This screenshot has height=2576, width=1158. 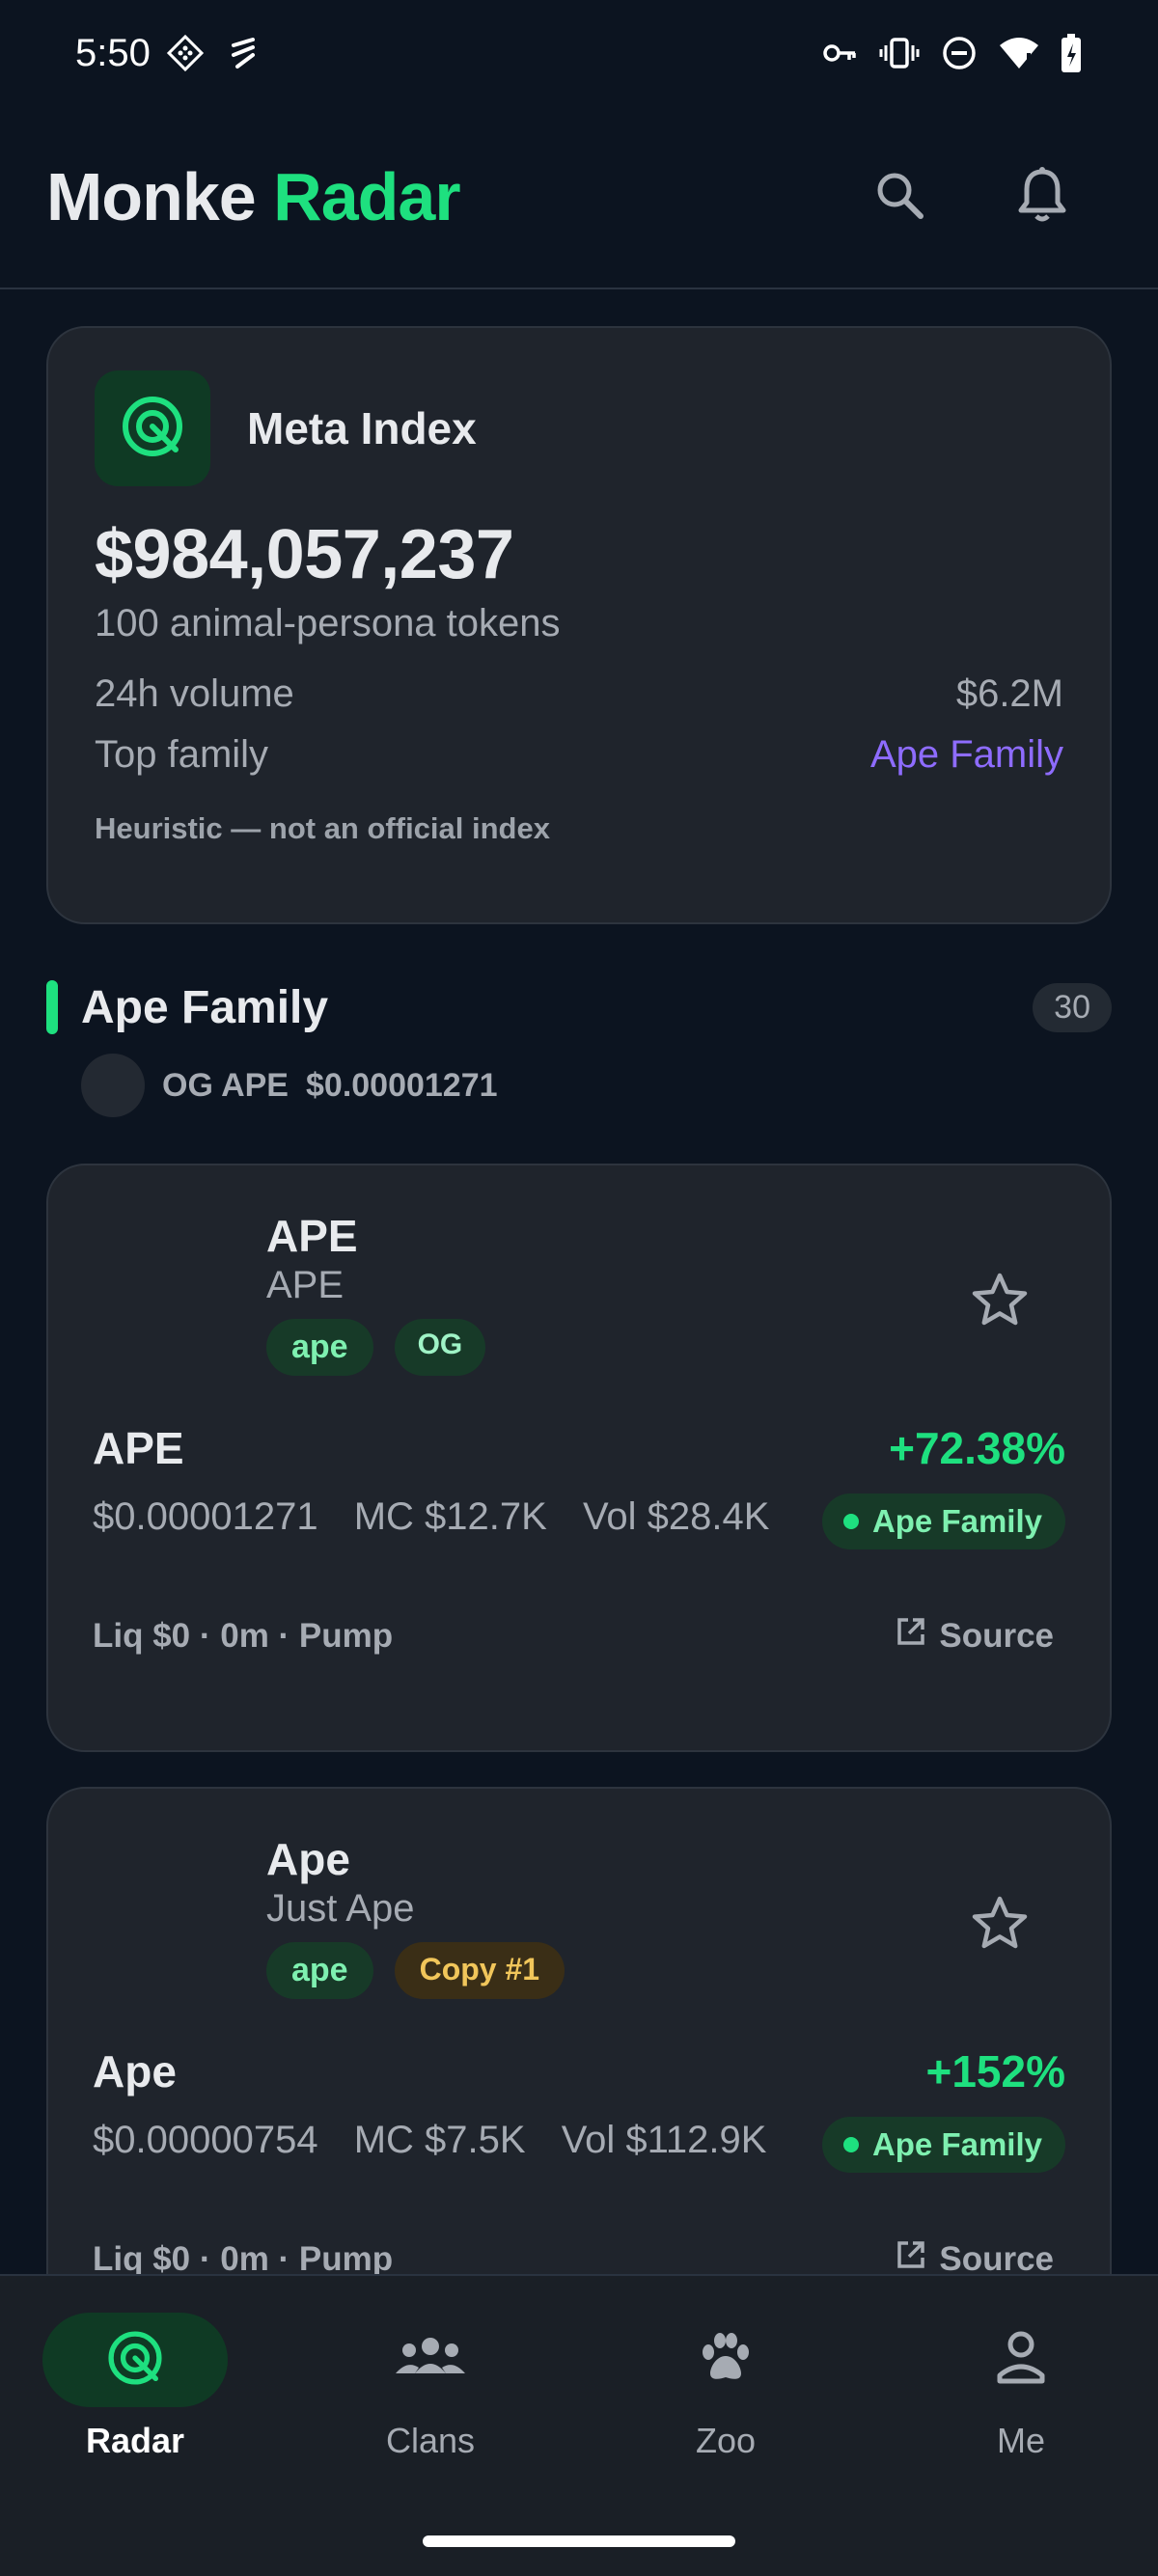 I want to click on paw-icon, so click(x=726, y=2360).